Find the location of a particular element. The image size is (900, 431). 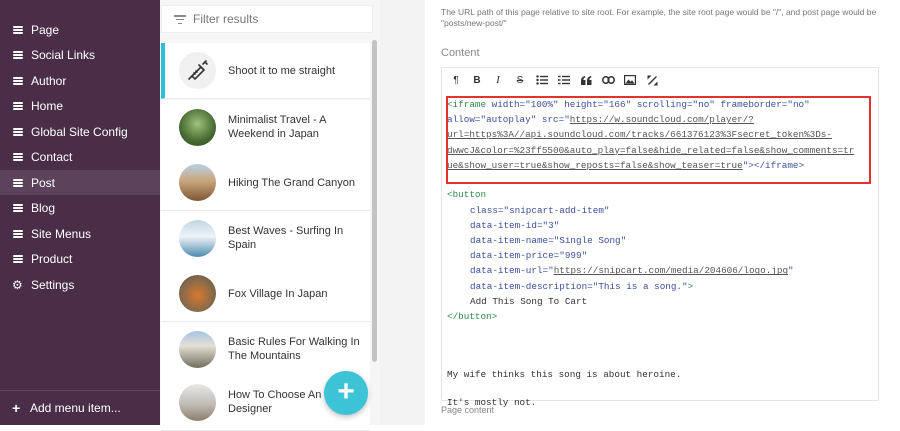

code-token: <button is located at coordinates (467, 195).